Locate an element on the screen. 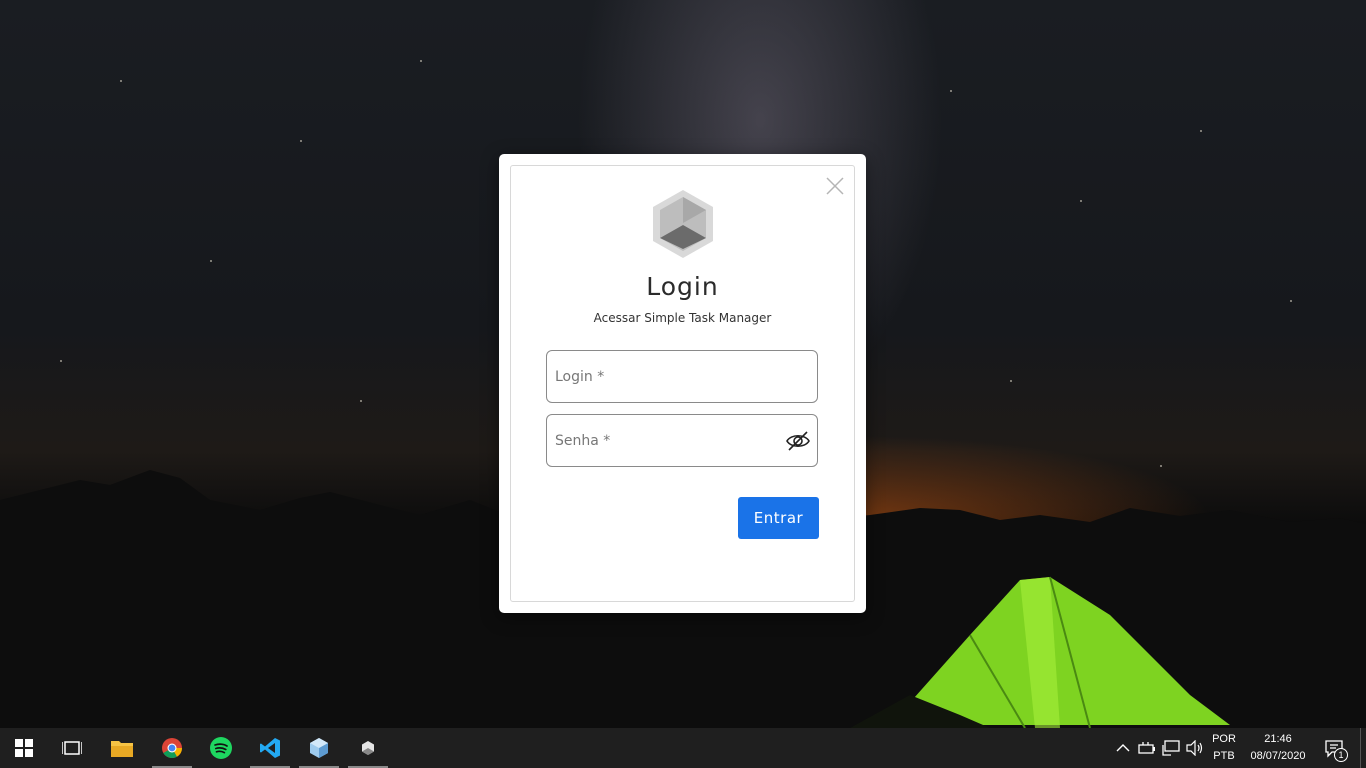 The width and height of the screenshot is (1366, 768). vscode-button is located at coordinates (270, 748).